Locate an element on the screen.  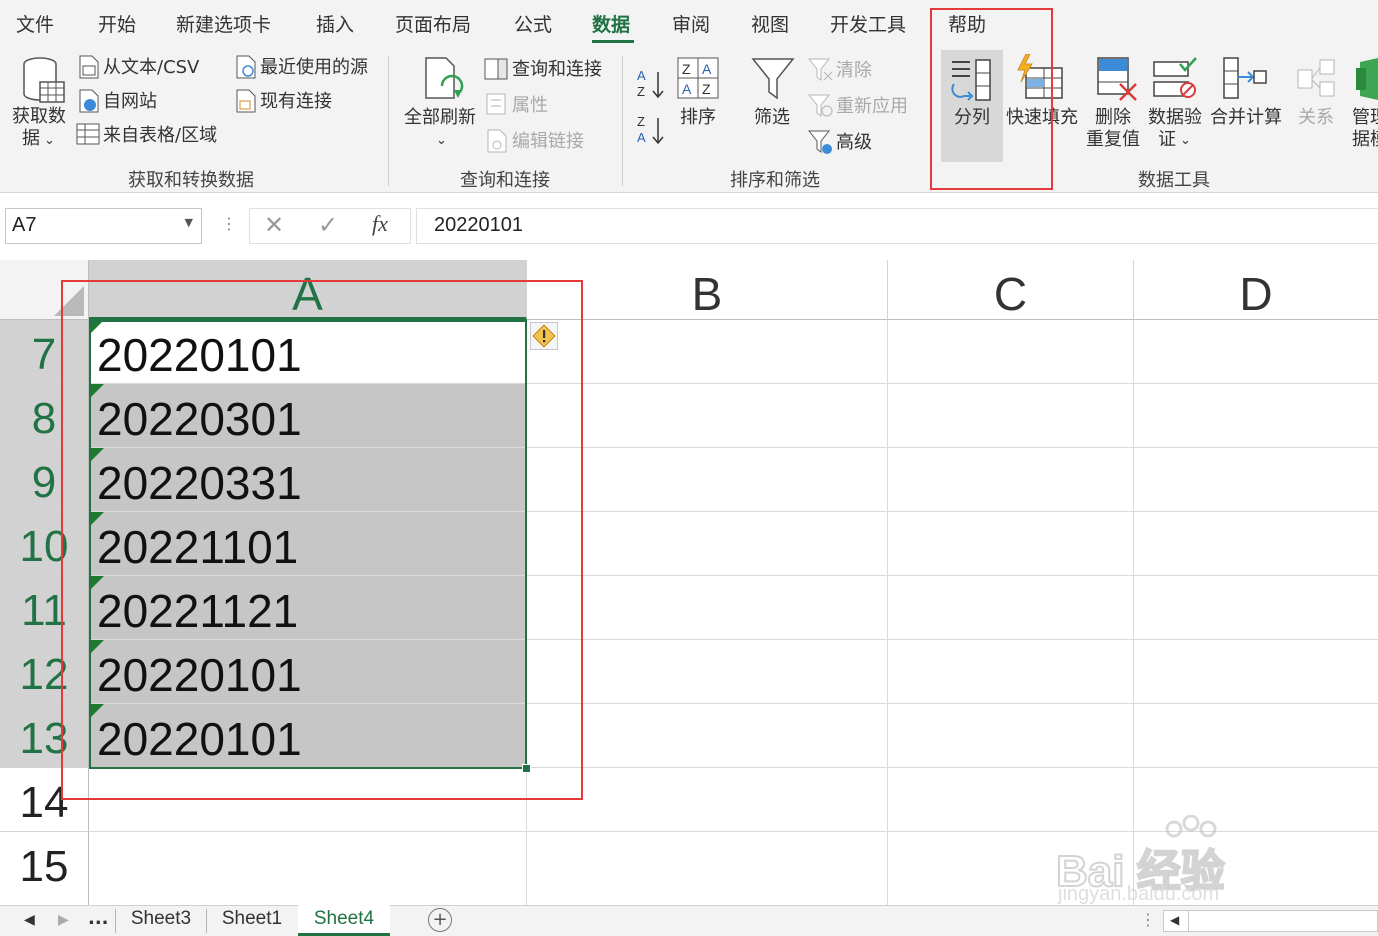
watermark: Bai 经验 jingyan.baidu.com is located at coordinates (1185, 860).